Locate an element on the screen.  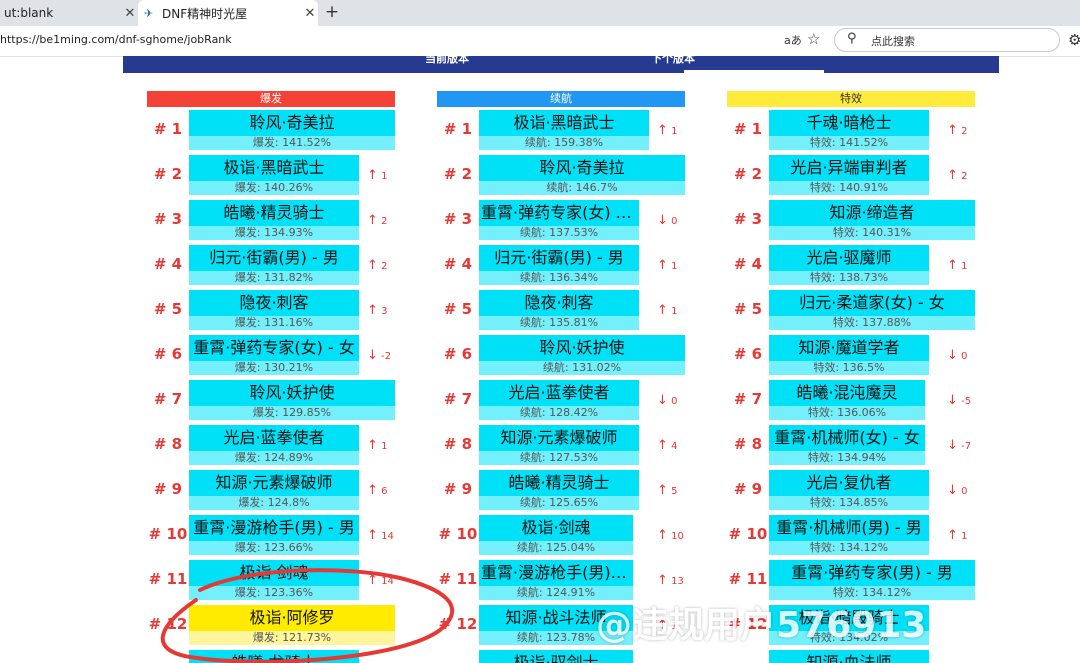
annotation-circle is located at coordinates (307, 615).